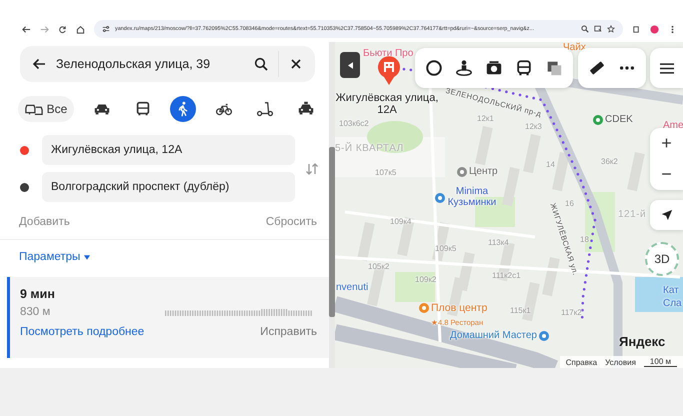  What do you see at coordinates (654, 29) in the screenshot?
I see `profile-avatar-icon` at bounding box center [654, 29].